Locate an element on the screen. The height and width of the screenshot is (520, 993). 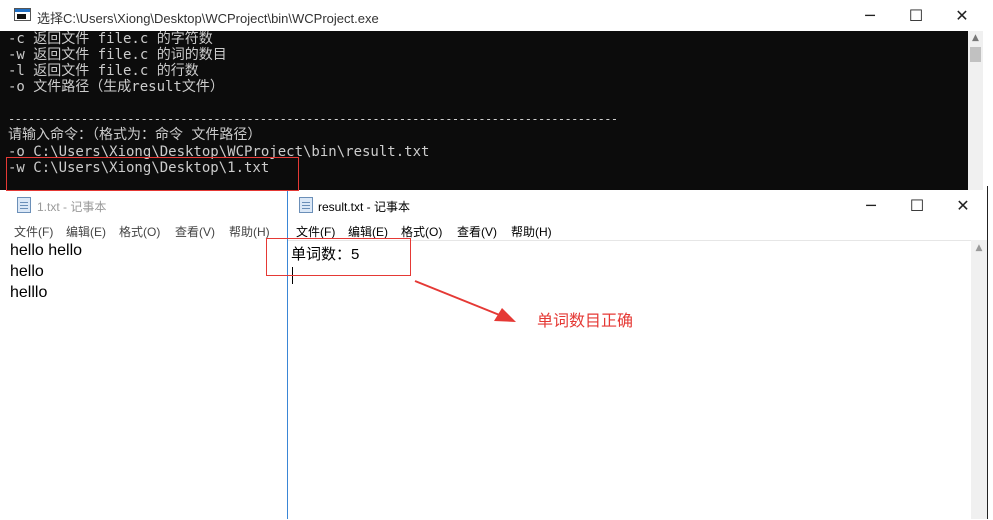
text-line: helllo is located at coordinates (29, 292).